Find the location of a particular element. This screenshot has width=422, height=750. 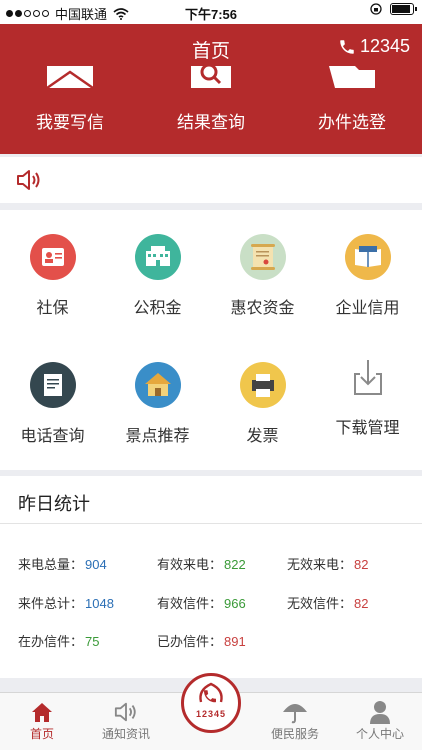

stat-label: 来件总计： is located at coordinates (51, 603).